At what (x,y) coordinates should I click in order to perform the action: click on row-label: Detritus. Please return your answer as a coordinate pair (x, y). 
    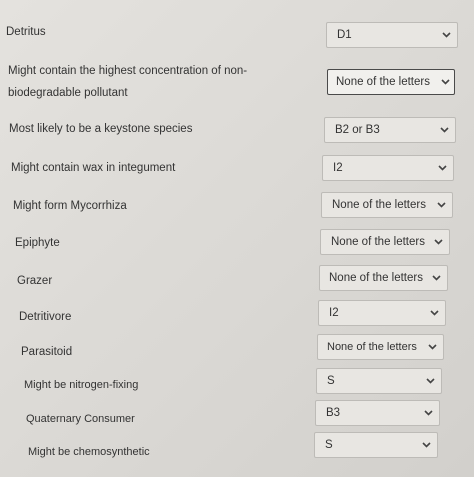
    Looking at the image, I should click on (26, 32).